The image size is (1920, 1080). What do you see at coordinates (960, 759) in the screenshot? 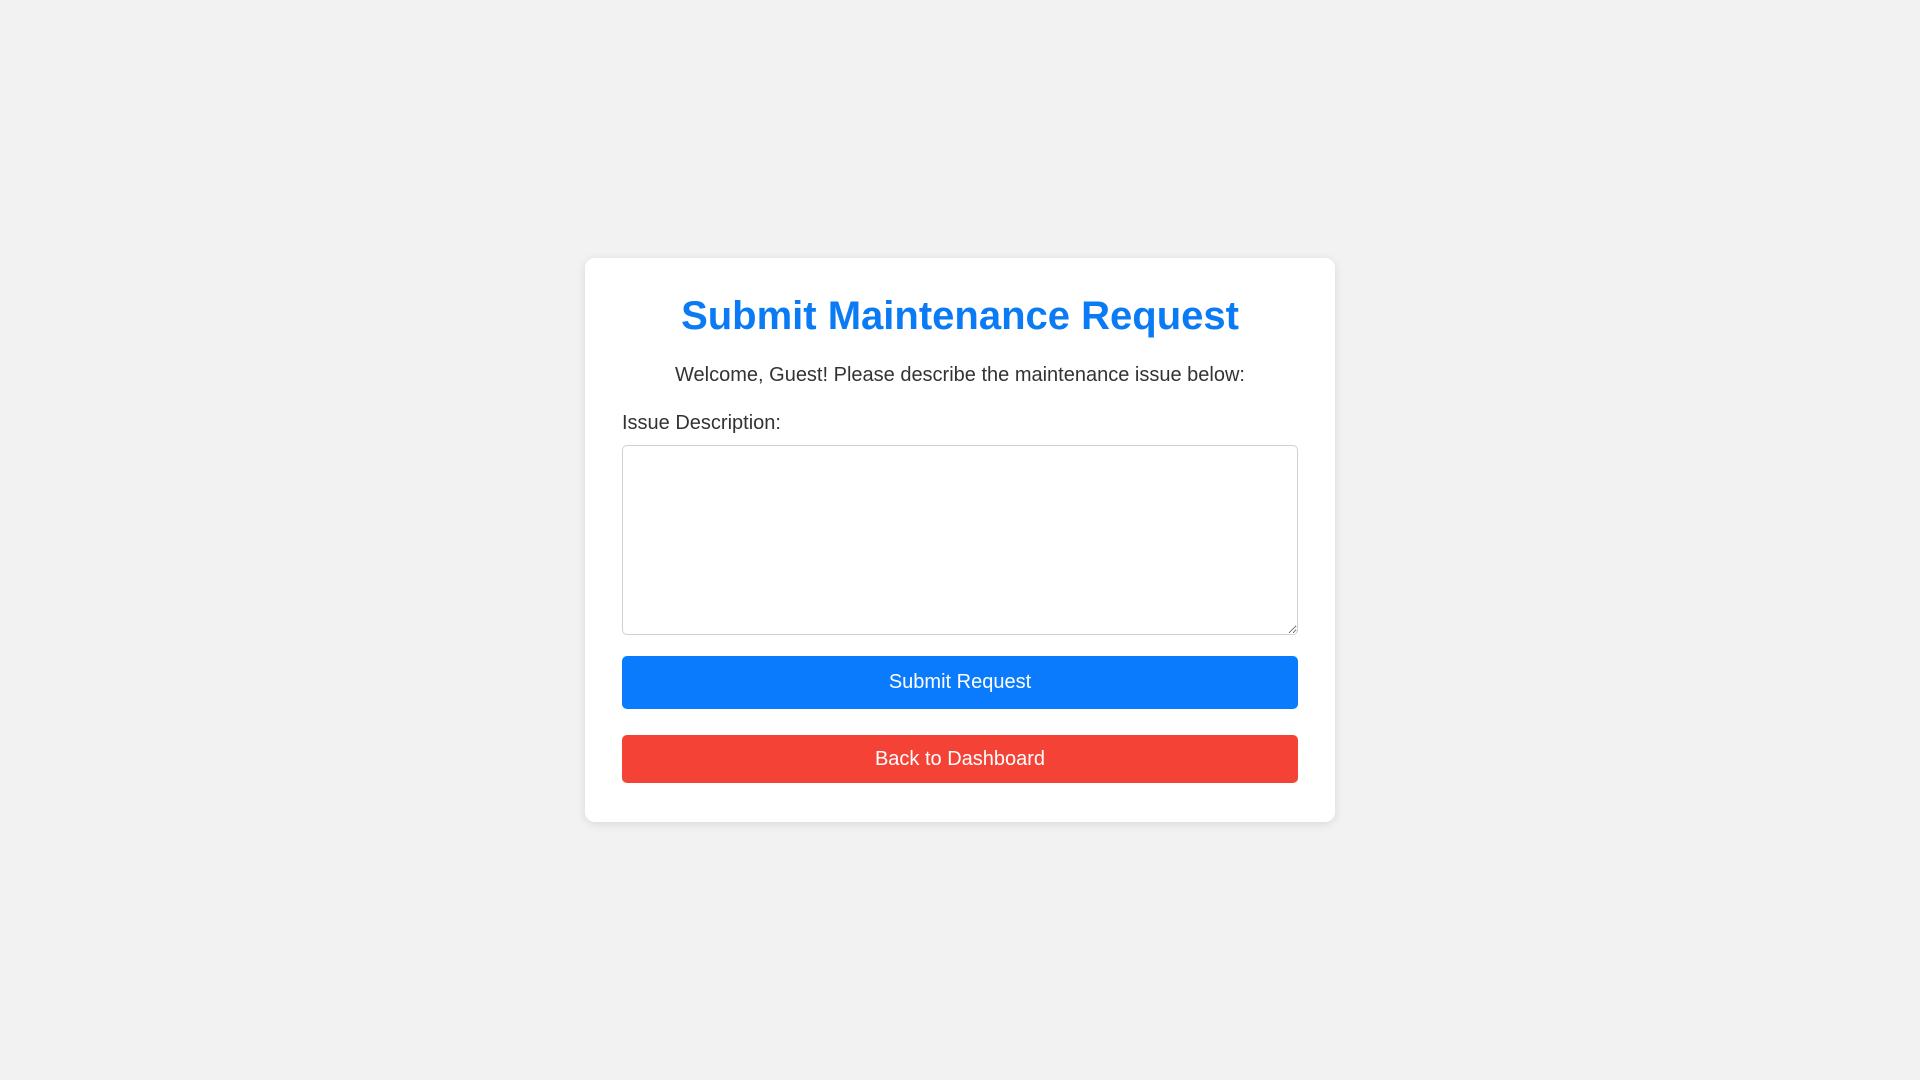
I see `back-to-dashboard-button: Back to Dashboard` at bounding box center [960, 759].